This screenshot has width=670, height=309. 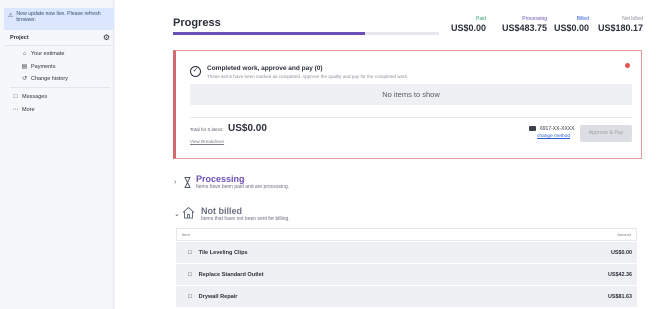 I want to click on credit-card-icon, so click(x=532, y=128).